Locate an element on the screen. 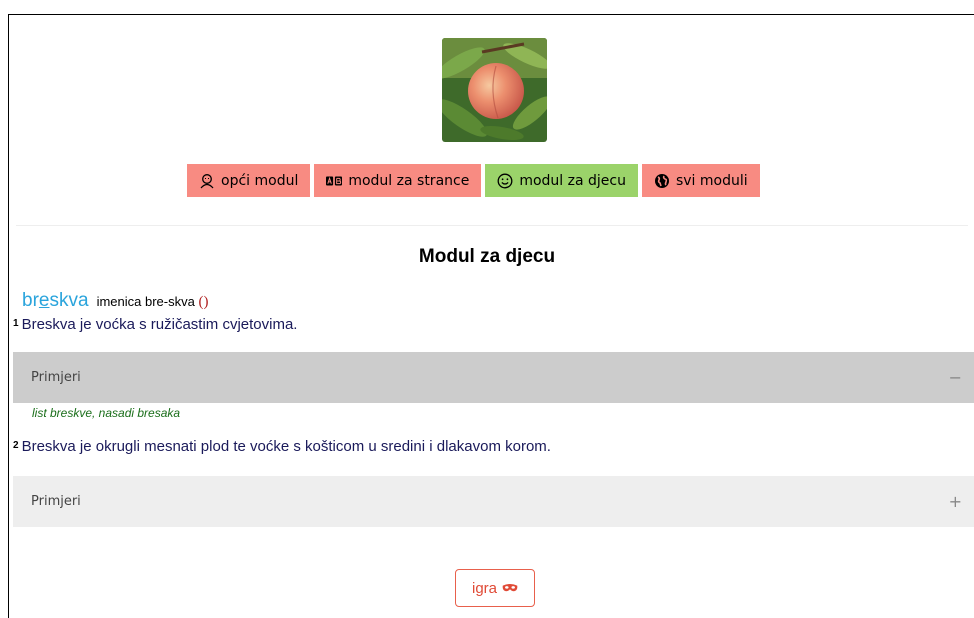 The height and width of the screenshot is (618, 974). sense-number: 1 is located at coordinates (16, 323).